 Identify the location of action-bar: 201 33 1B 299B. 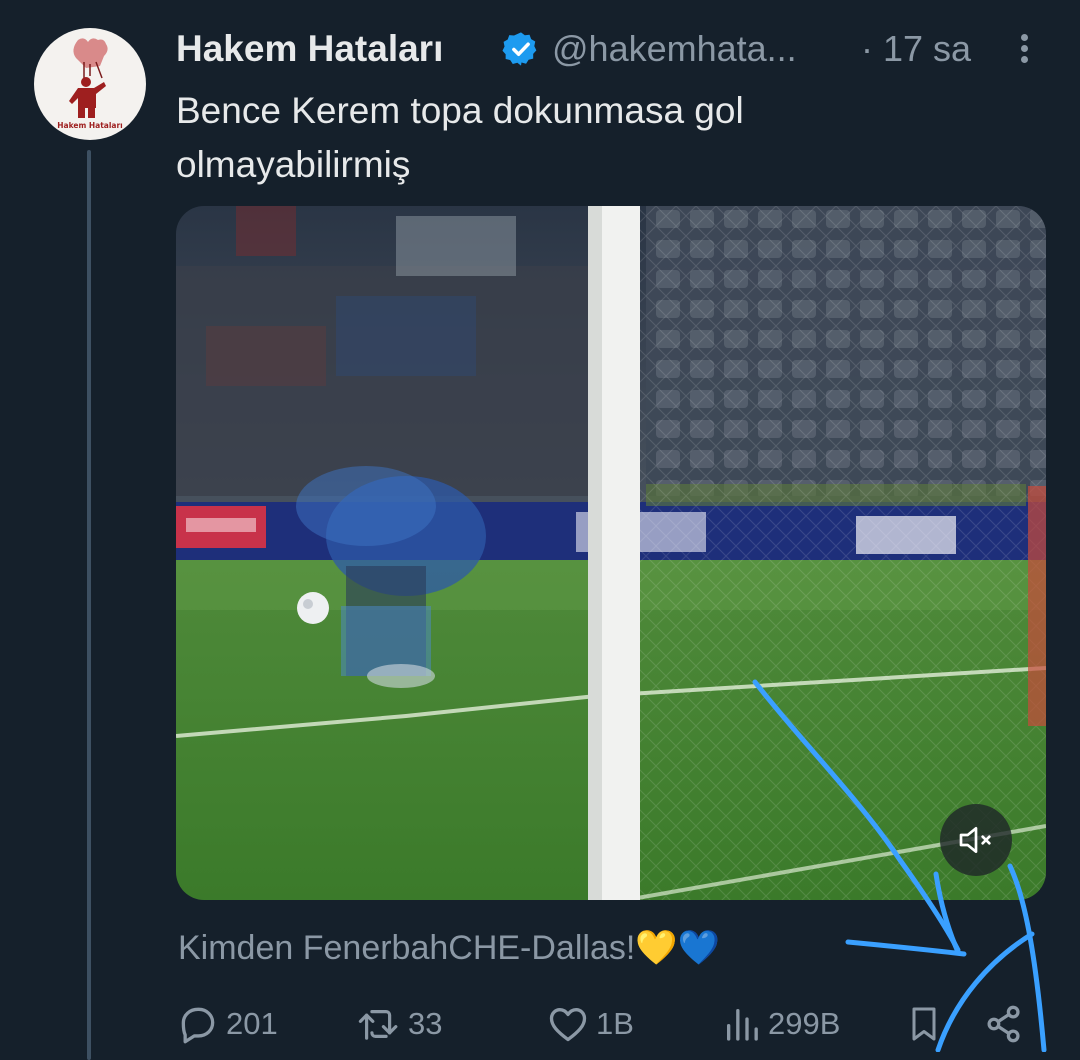
(616, 1024).